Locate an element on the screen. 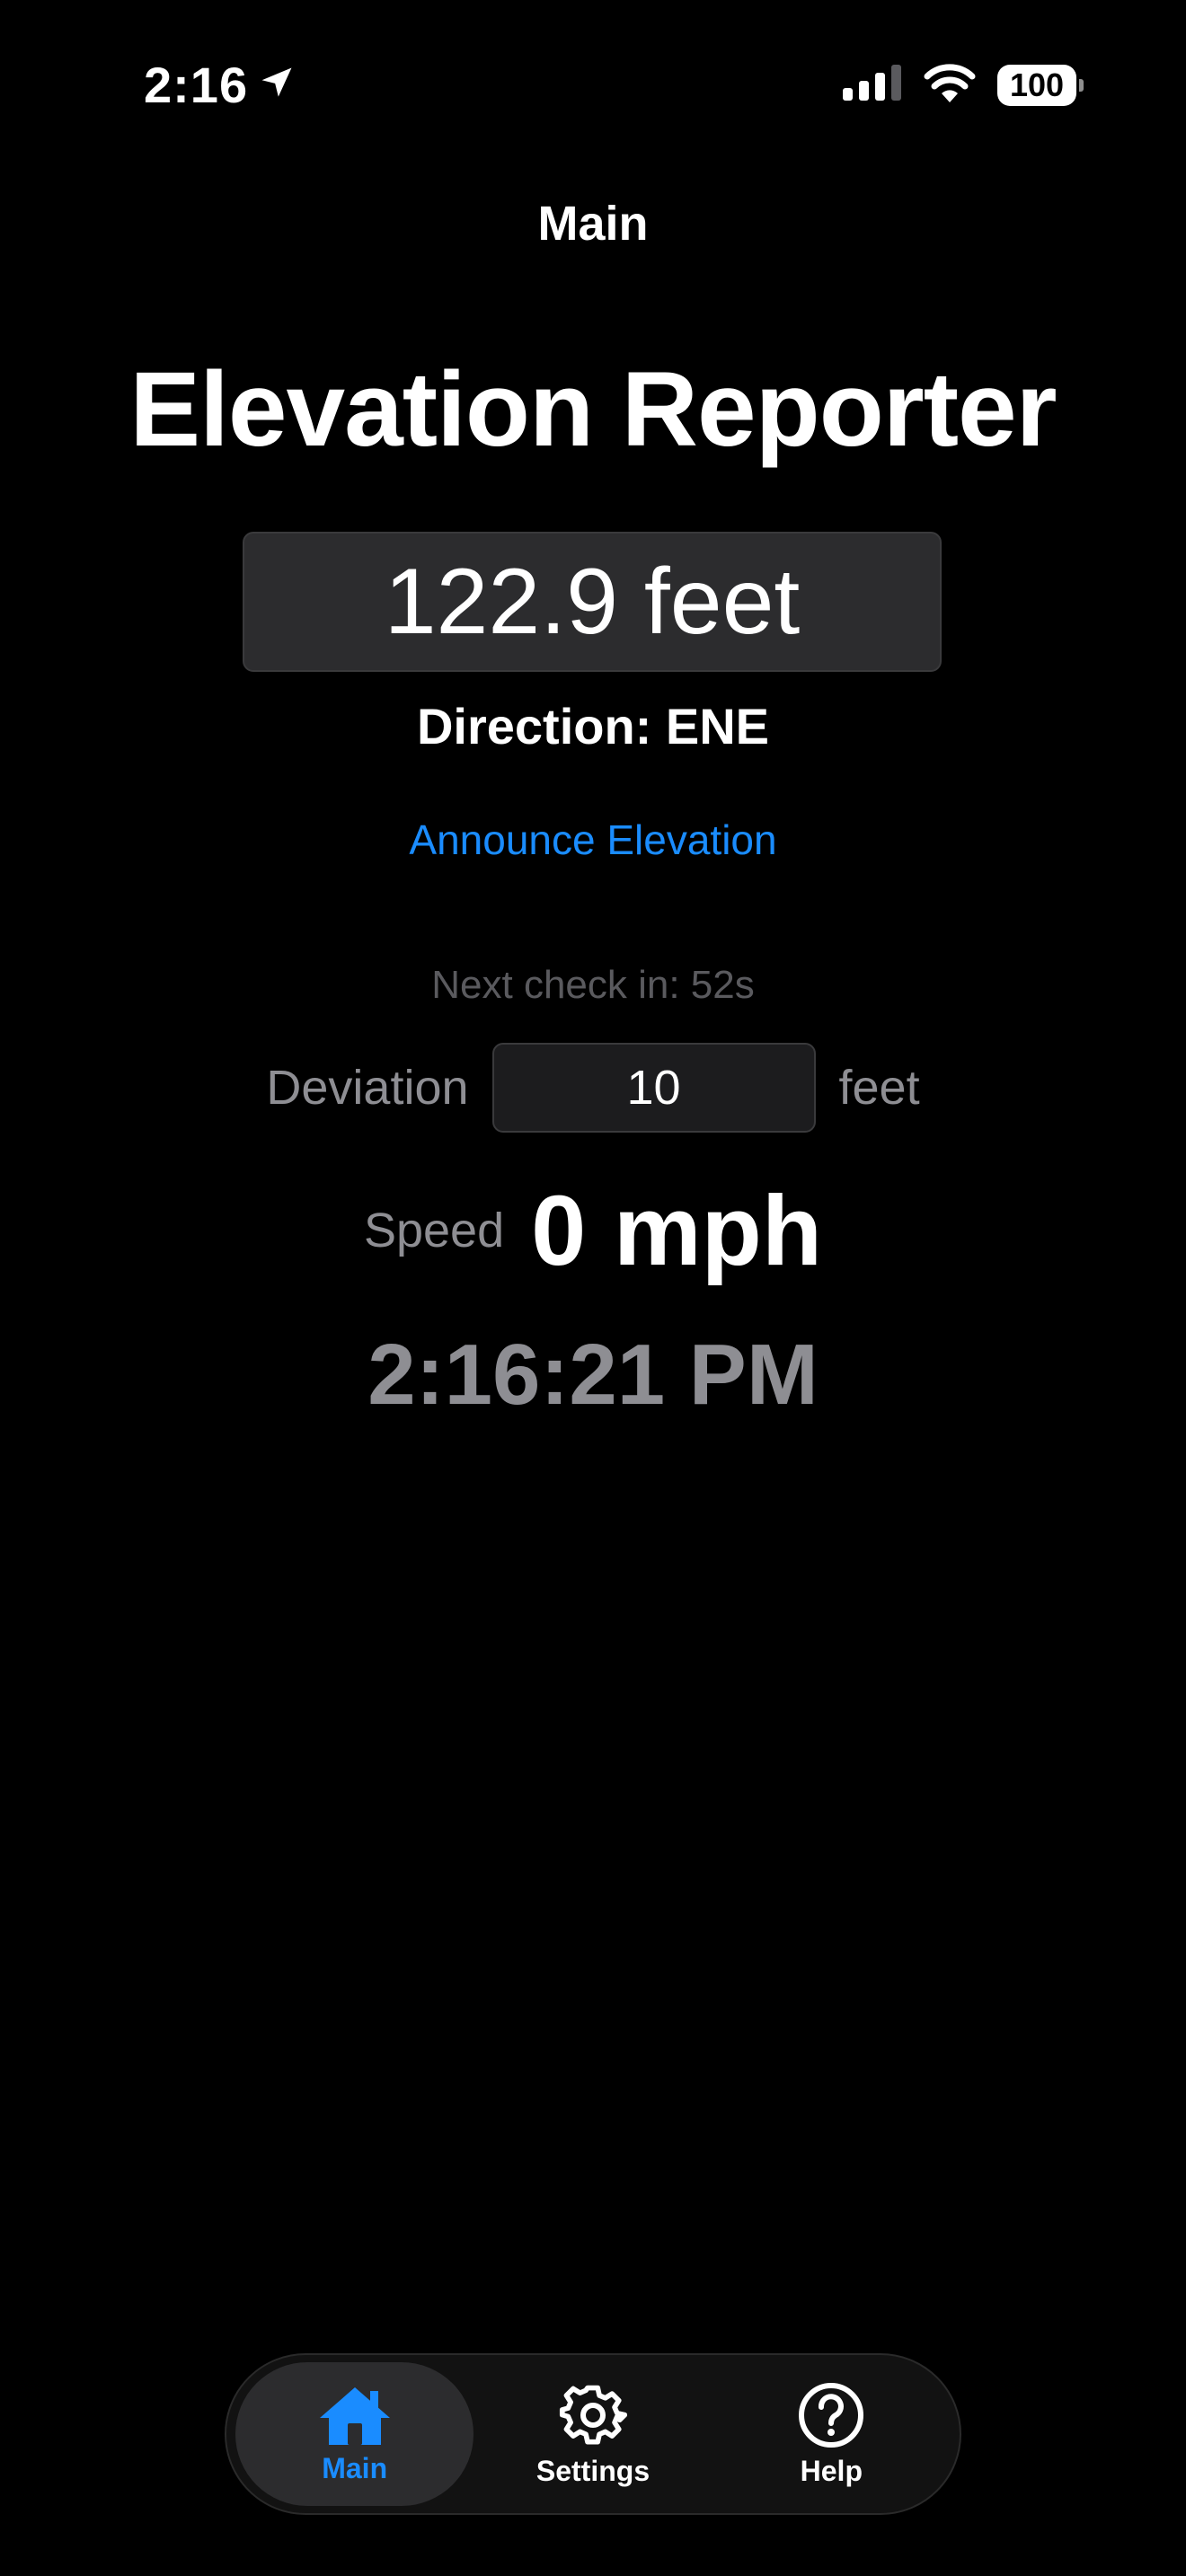 This screenshot has width=1186, height=2576. tab-help-label: Help is located at coordinates (831, 2470).